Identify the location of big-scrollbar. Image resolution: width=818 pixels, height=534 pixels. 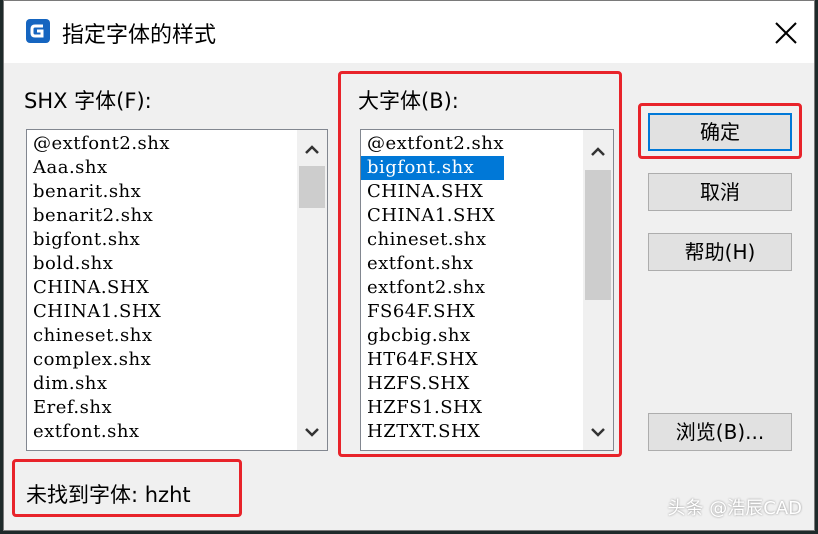
(598, 290).